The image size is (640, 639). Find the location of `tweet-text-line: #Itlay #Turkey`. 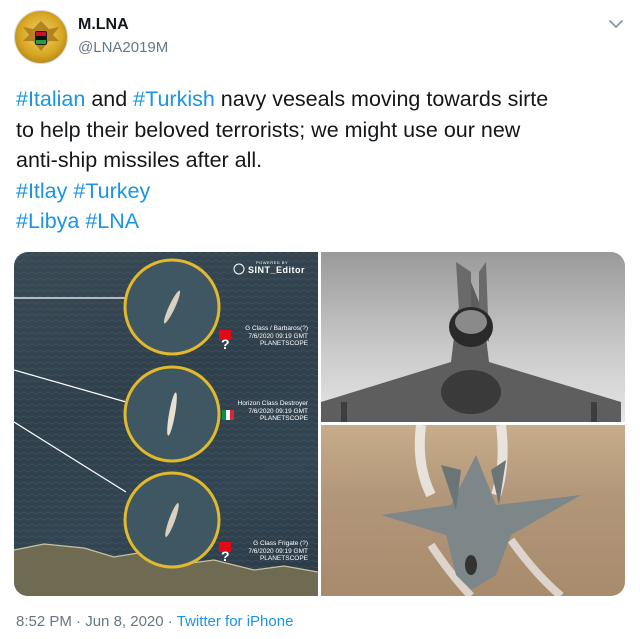

tweet-text-line: #Itlay #Turkey is located at coordinates (319, 191).